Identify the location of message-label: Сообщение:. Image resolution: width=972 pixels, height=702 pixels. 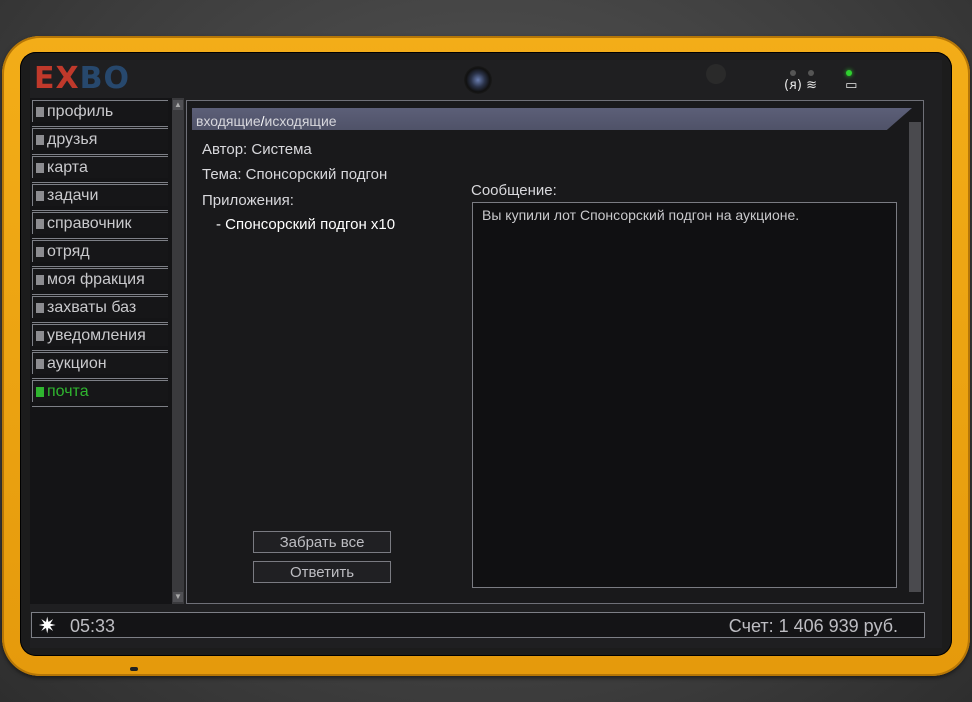
(514, 190).